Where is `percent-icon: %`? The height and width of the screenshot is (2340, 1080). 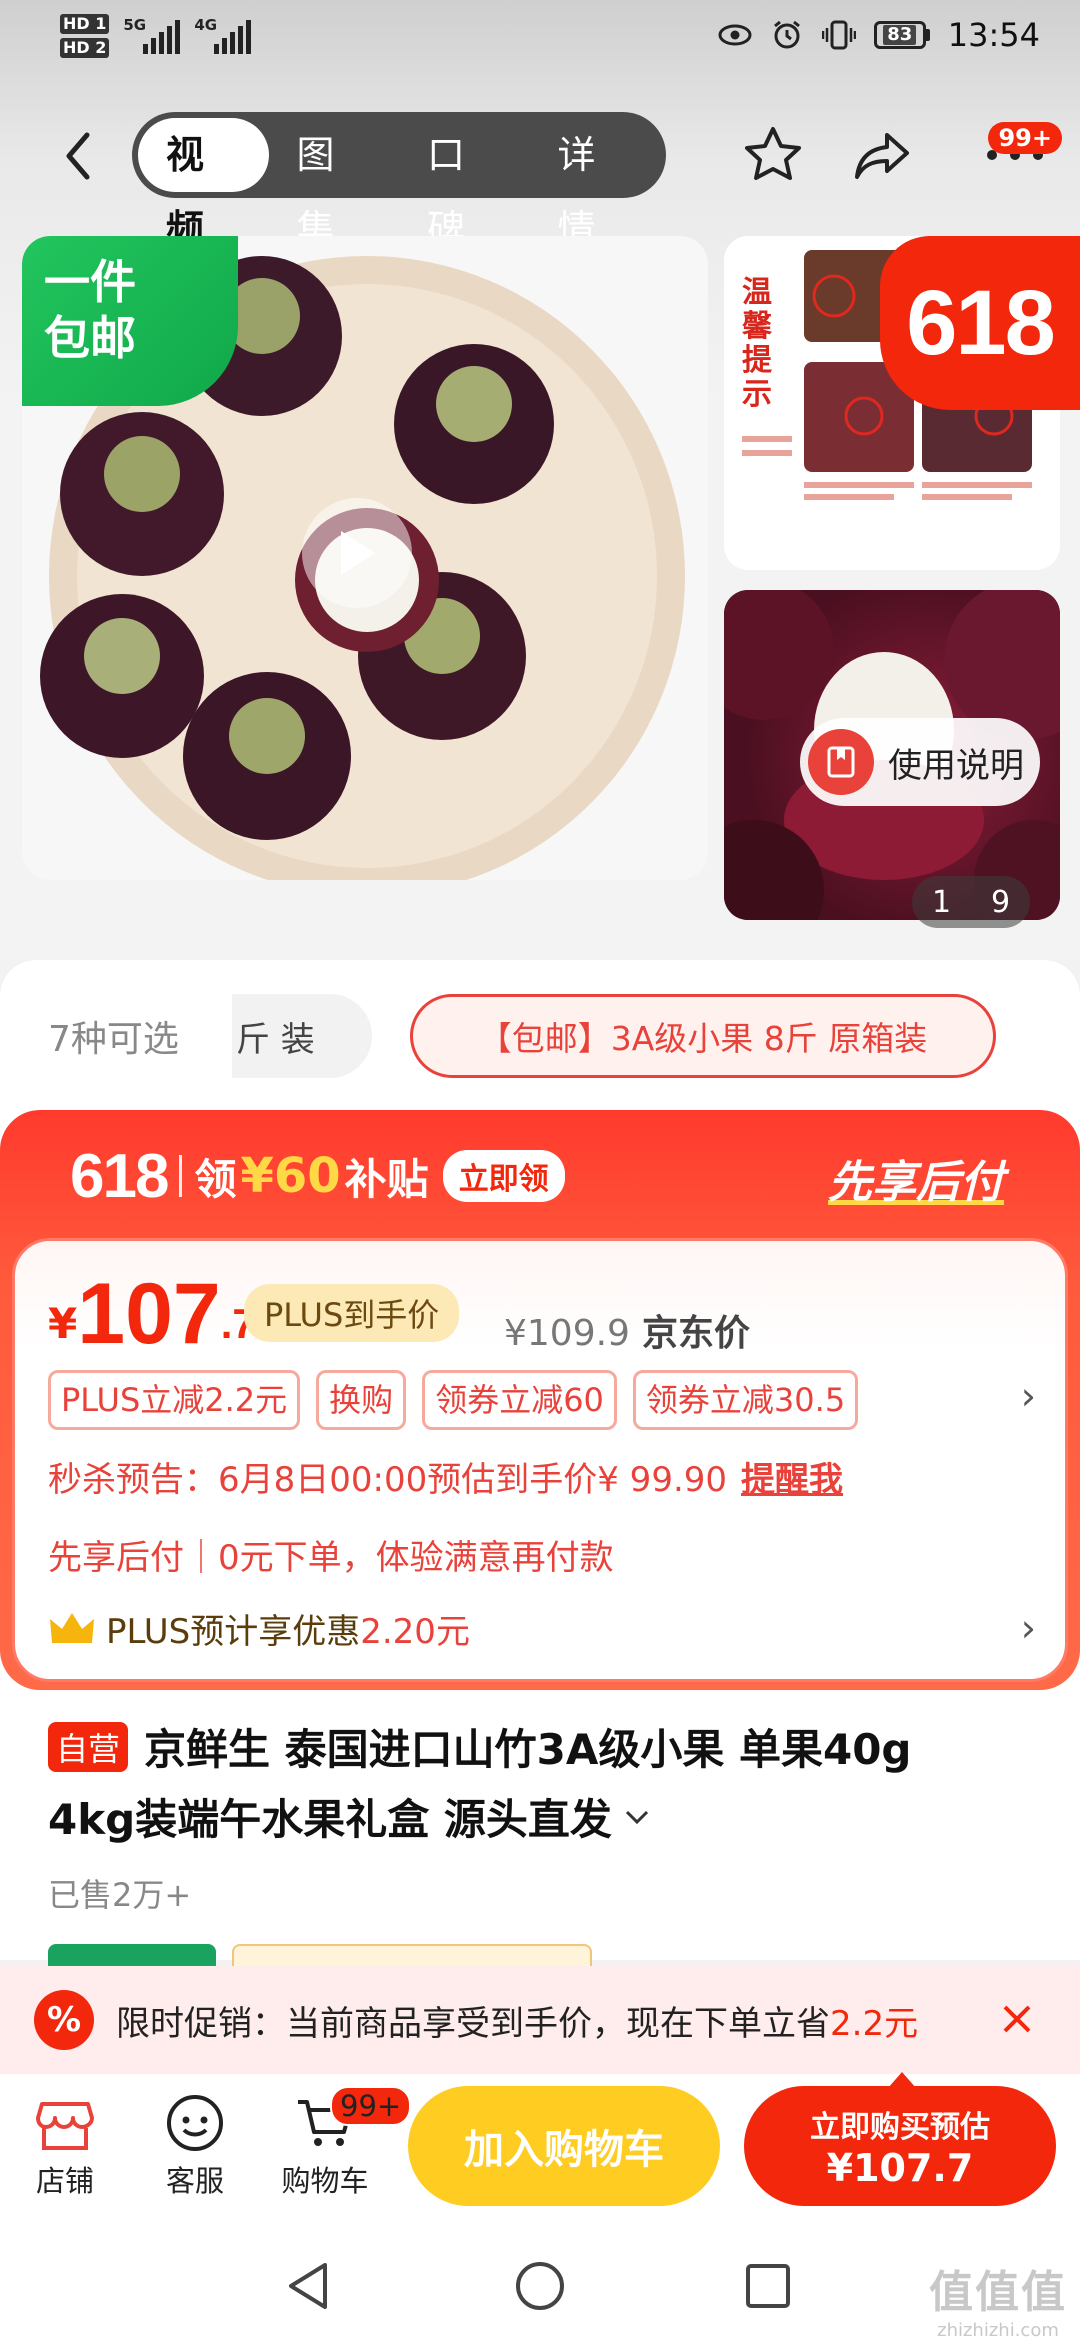
percent-icon: % is located at coordinates (64, 2020).